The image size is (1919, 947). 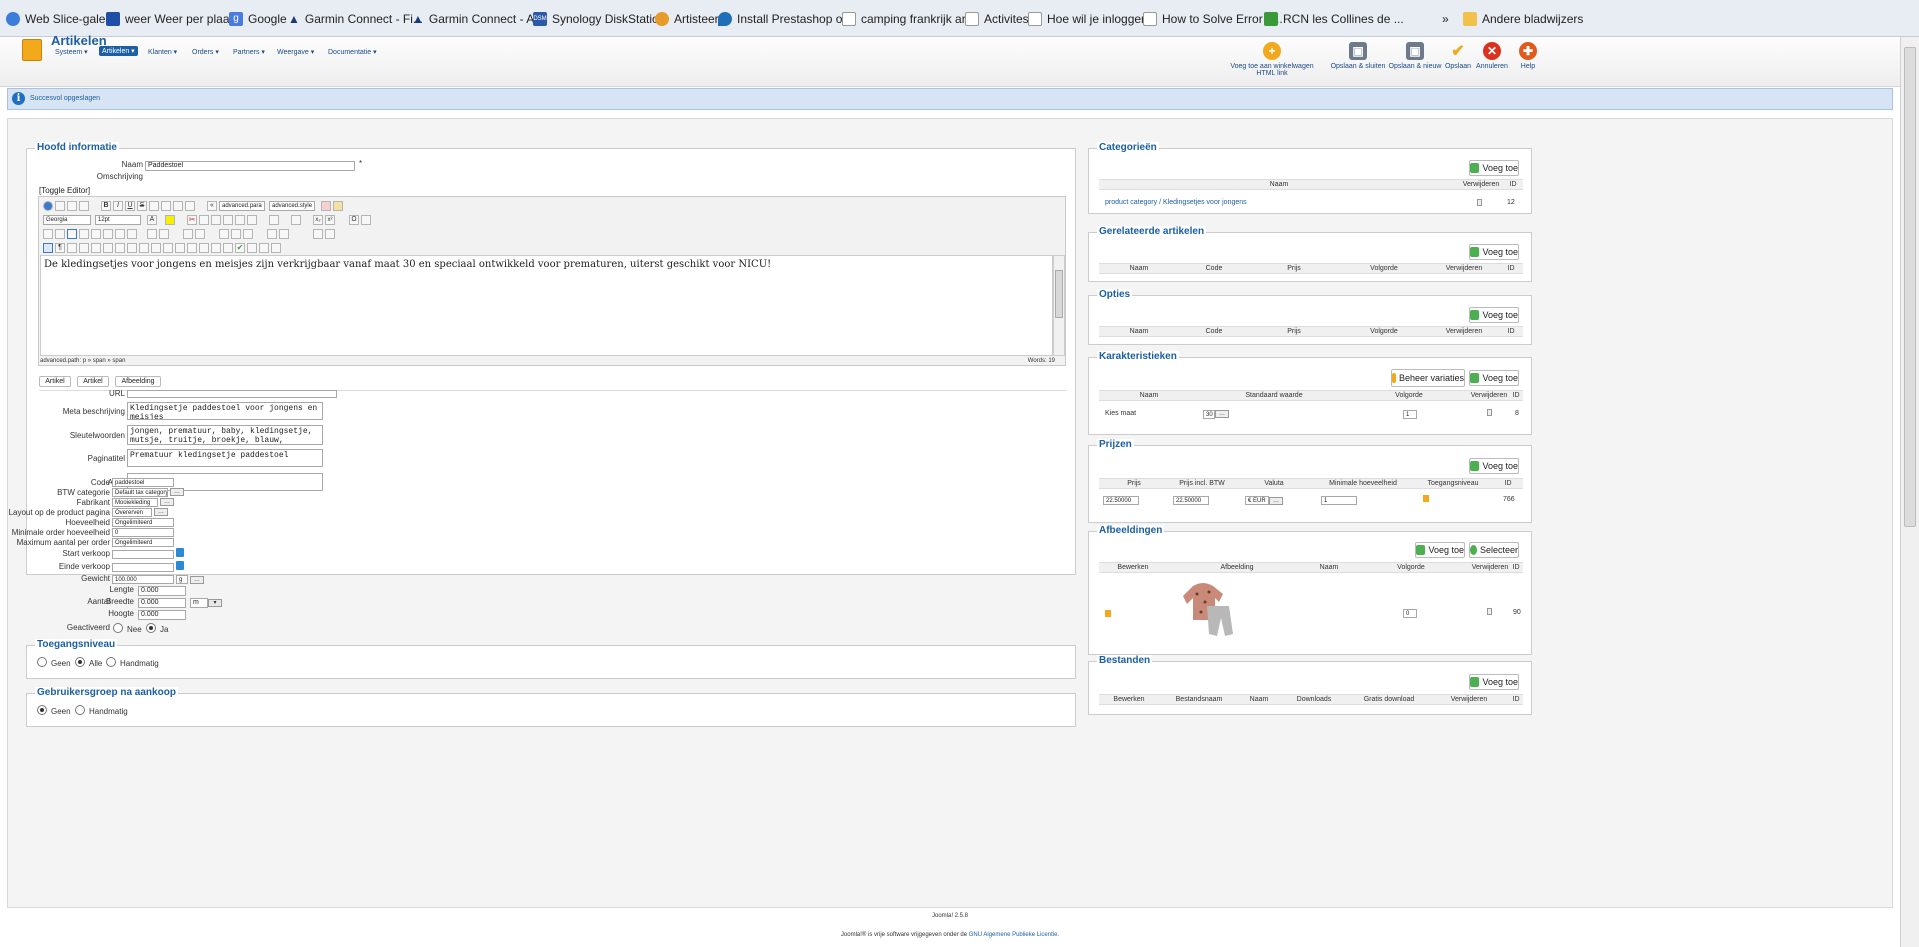 I want to click on bookmark-item: Activites, so click(x=997, y=19).